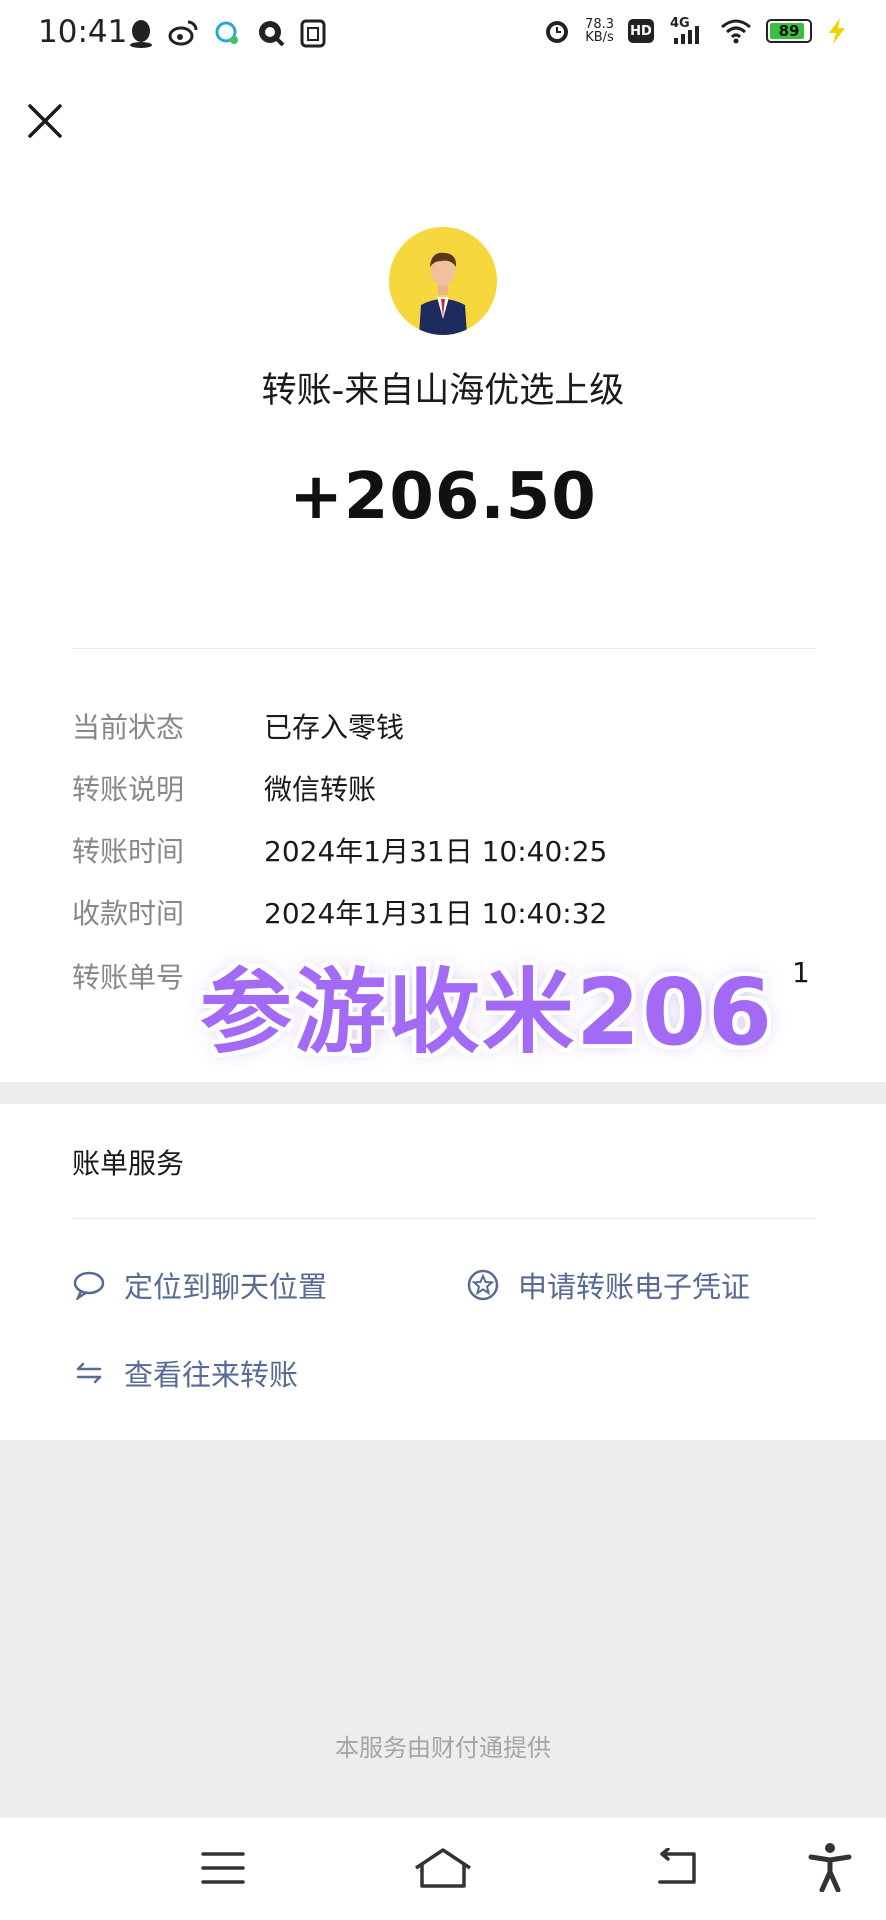 The height and width of the screenshot is (1920, 886). I want to click on system-nav-bar, so click(443, 1869).